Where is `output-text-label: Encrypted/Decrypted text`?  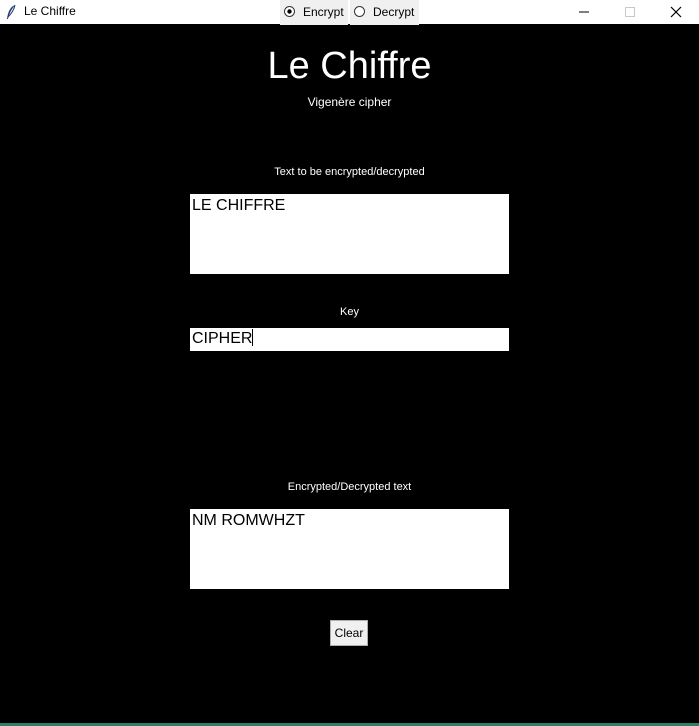
output-text-label: Encrypted/Decrypted text is located at coordinates (349, 487).